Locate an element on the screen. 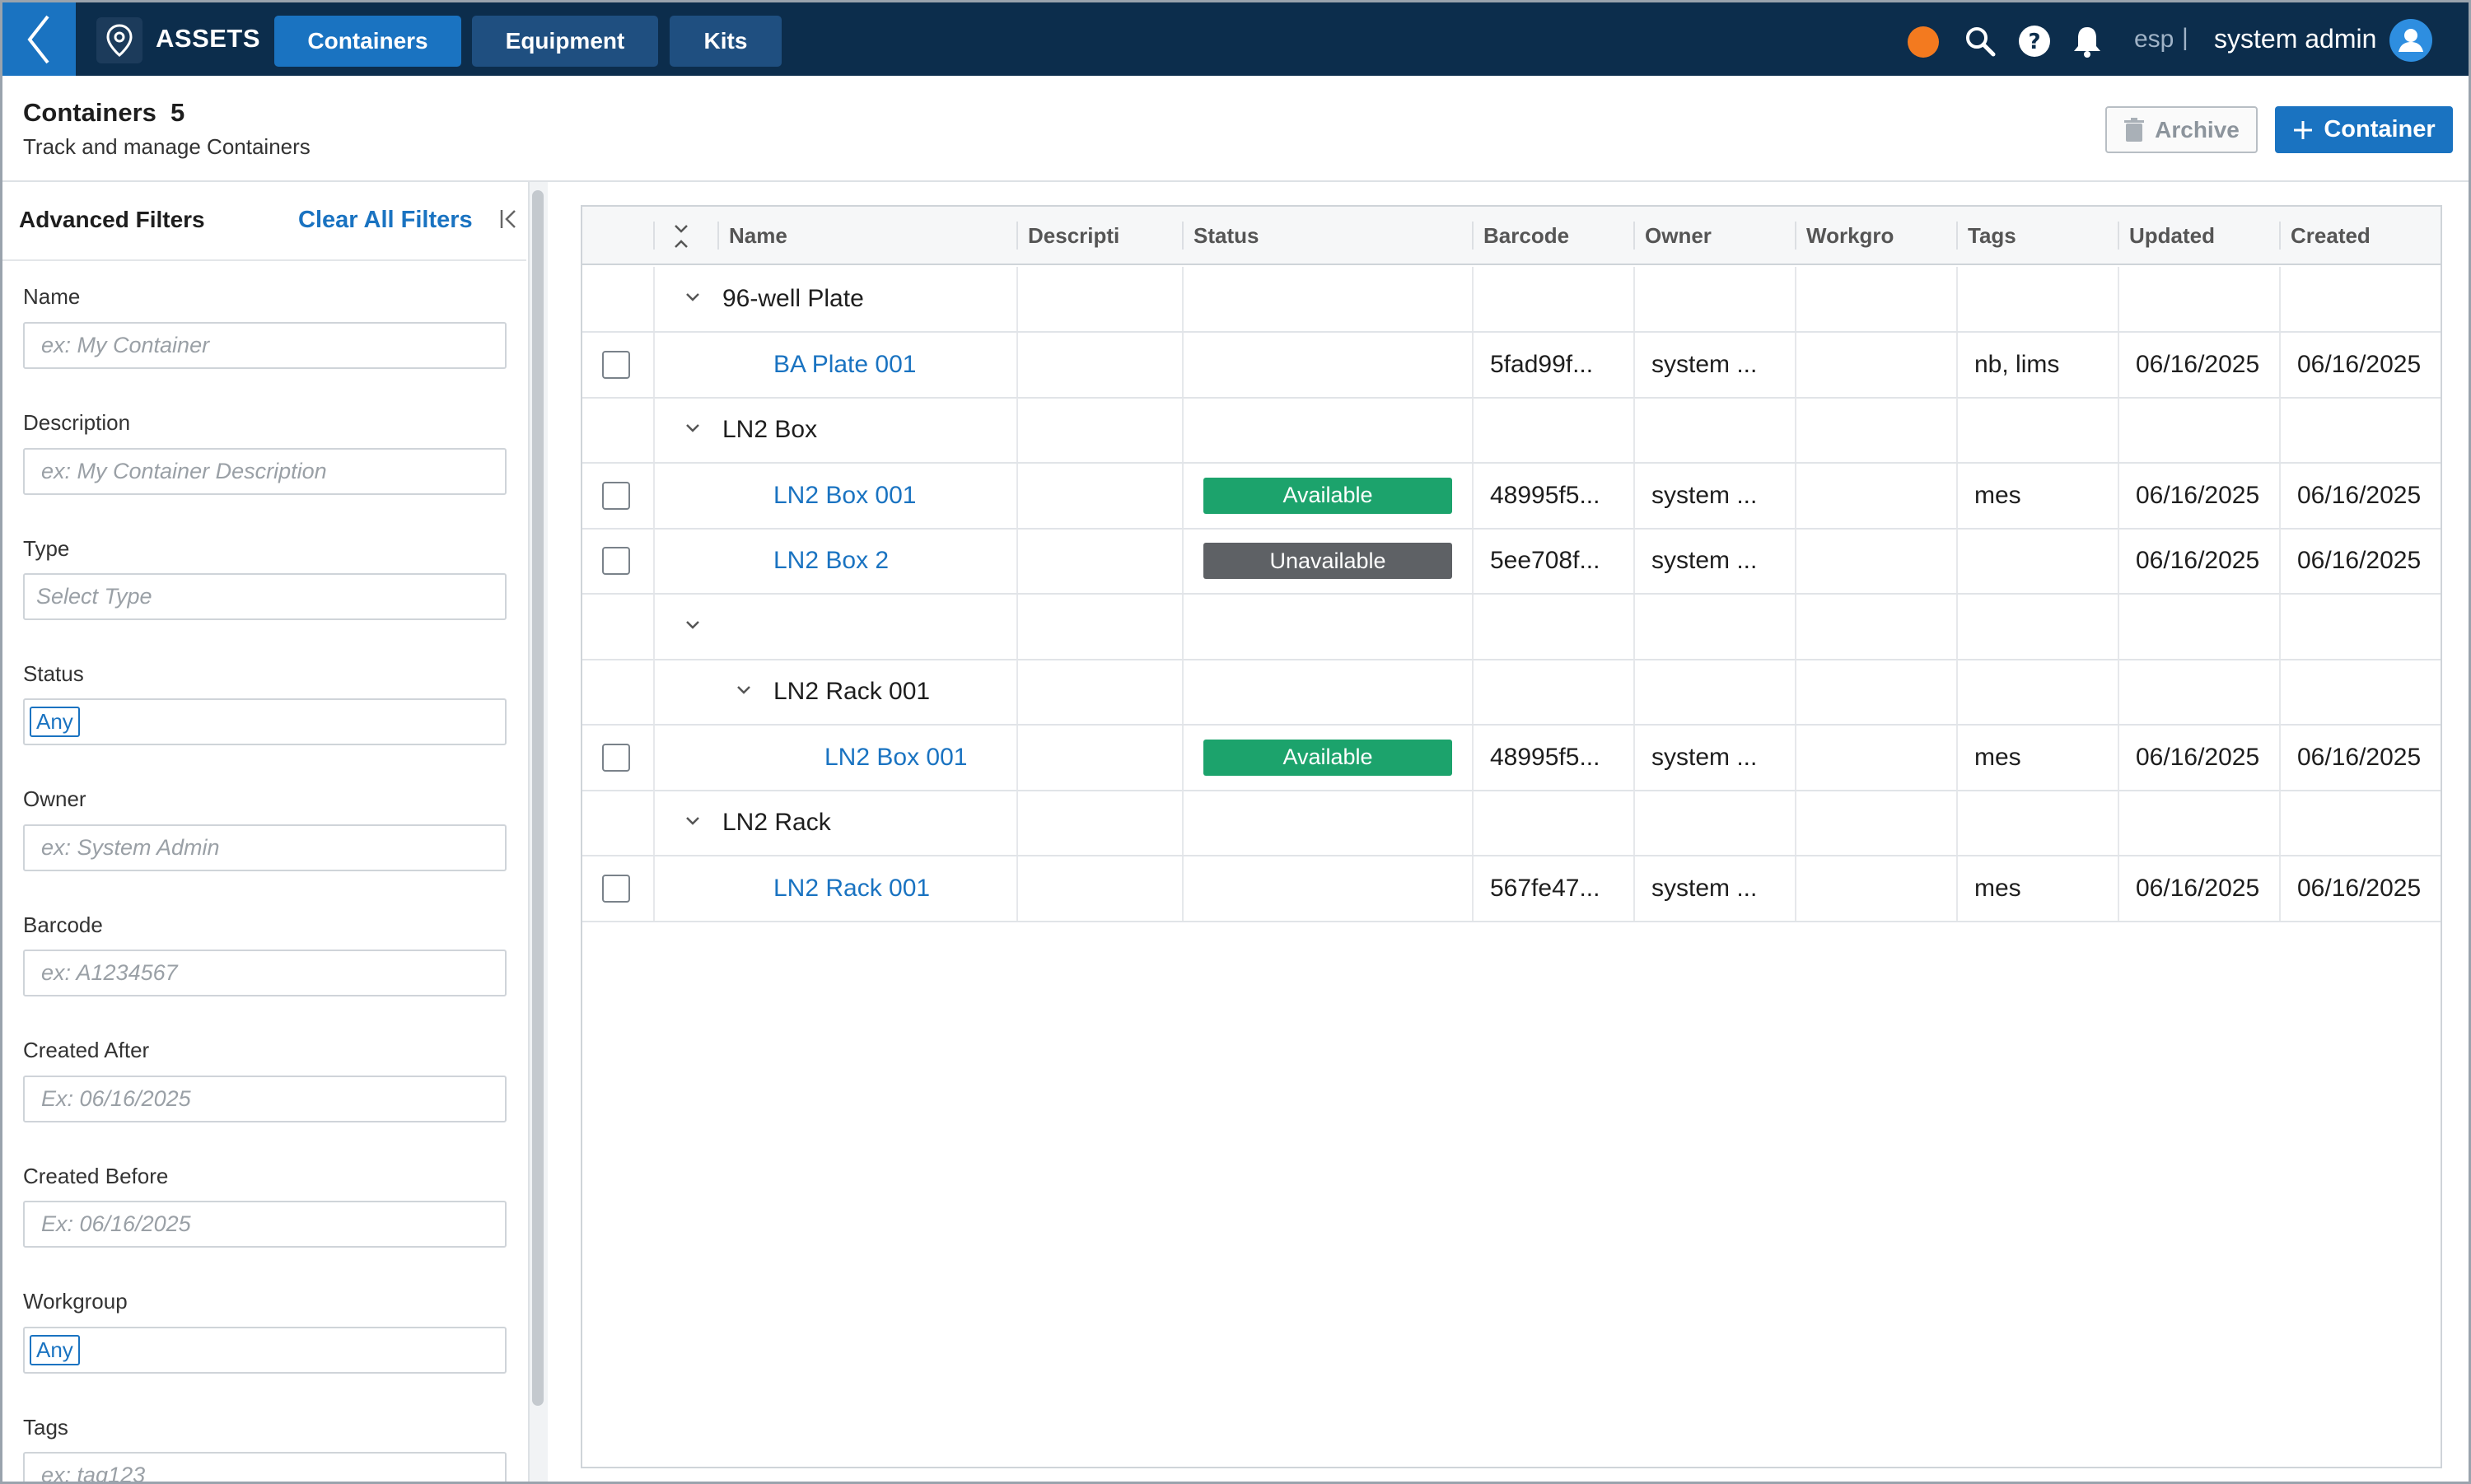 The width and height of the screenshot is (2471, 1484). status-filter-select: Any is located at coordinates (265, 721).